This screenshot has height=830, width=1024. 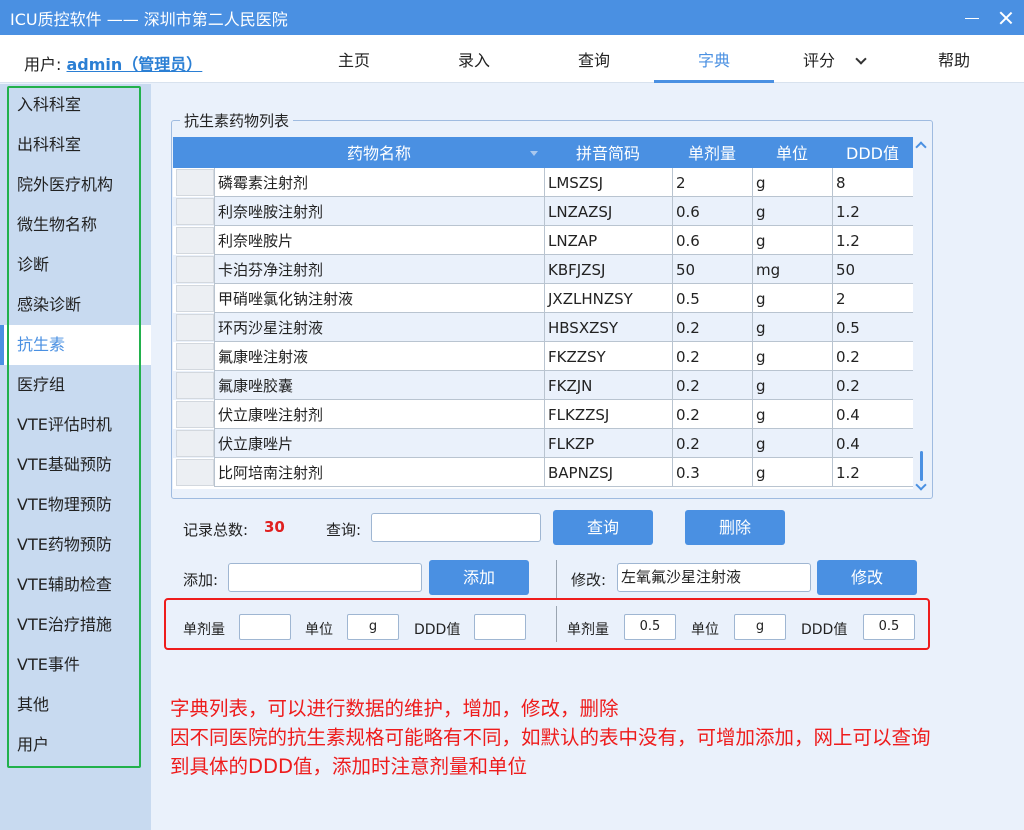 I want to click on drug-name-cell: 磷霉素注射剂, so click(x=379, y=182).